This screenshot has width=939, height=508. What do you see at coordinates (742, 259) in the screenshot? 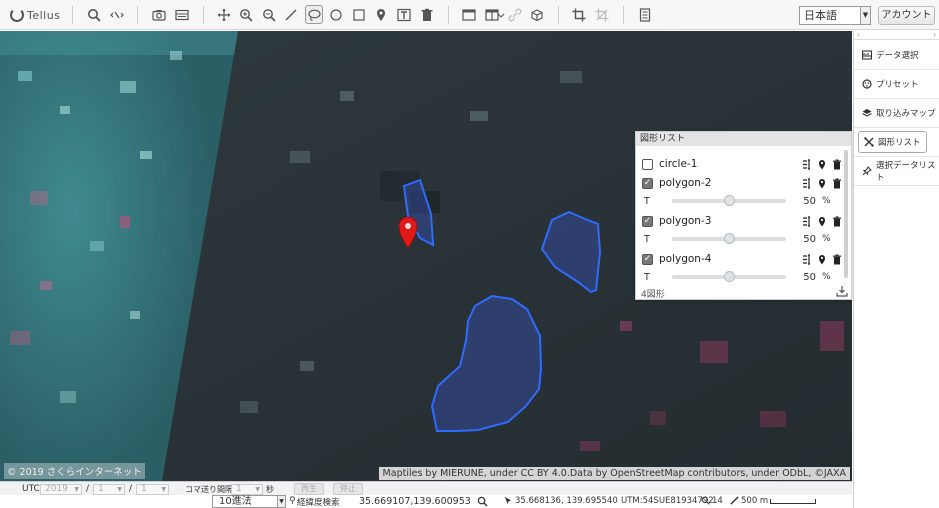
I see `shape-row-polygon-4: ✓ polygon-4` at bounding box center [742, 259].